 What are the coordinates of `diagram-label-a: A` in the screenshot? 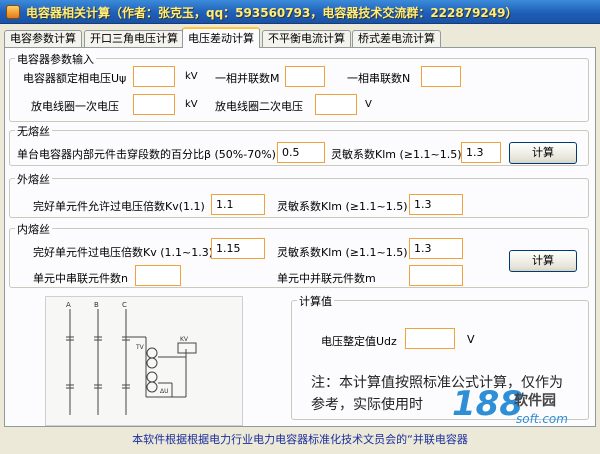 It's located at (68, 305).